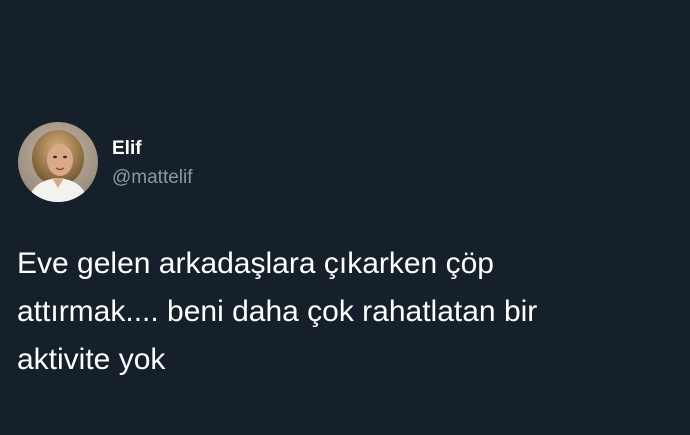 Image resolution: width=690 pixels, height=435 pixels. I want to click on profile-photo-icon, so click(58, 162).